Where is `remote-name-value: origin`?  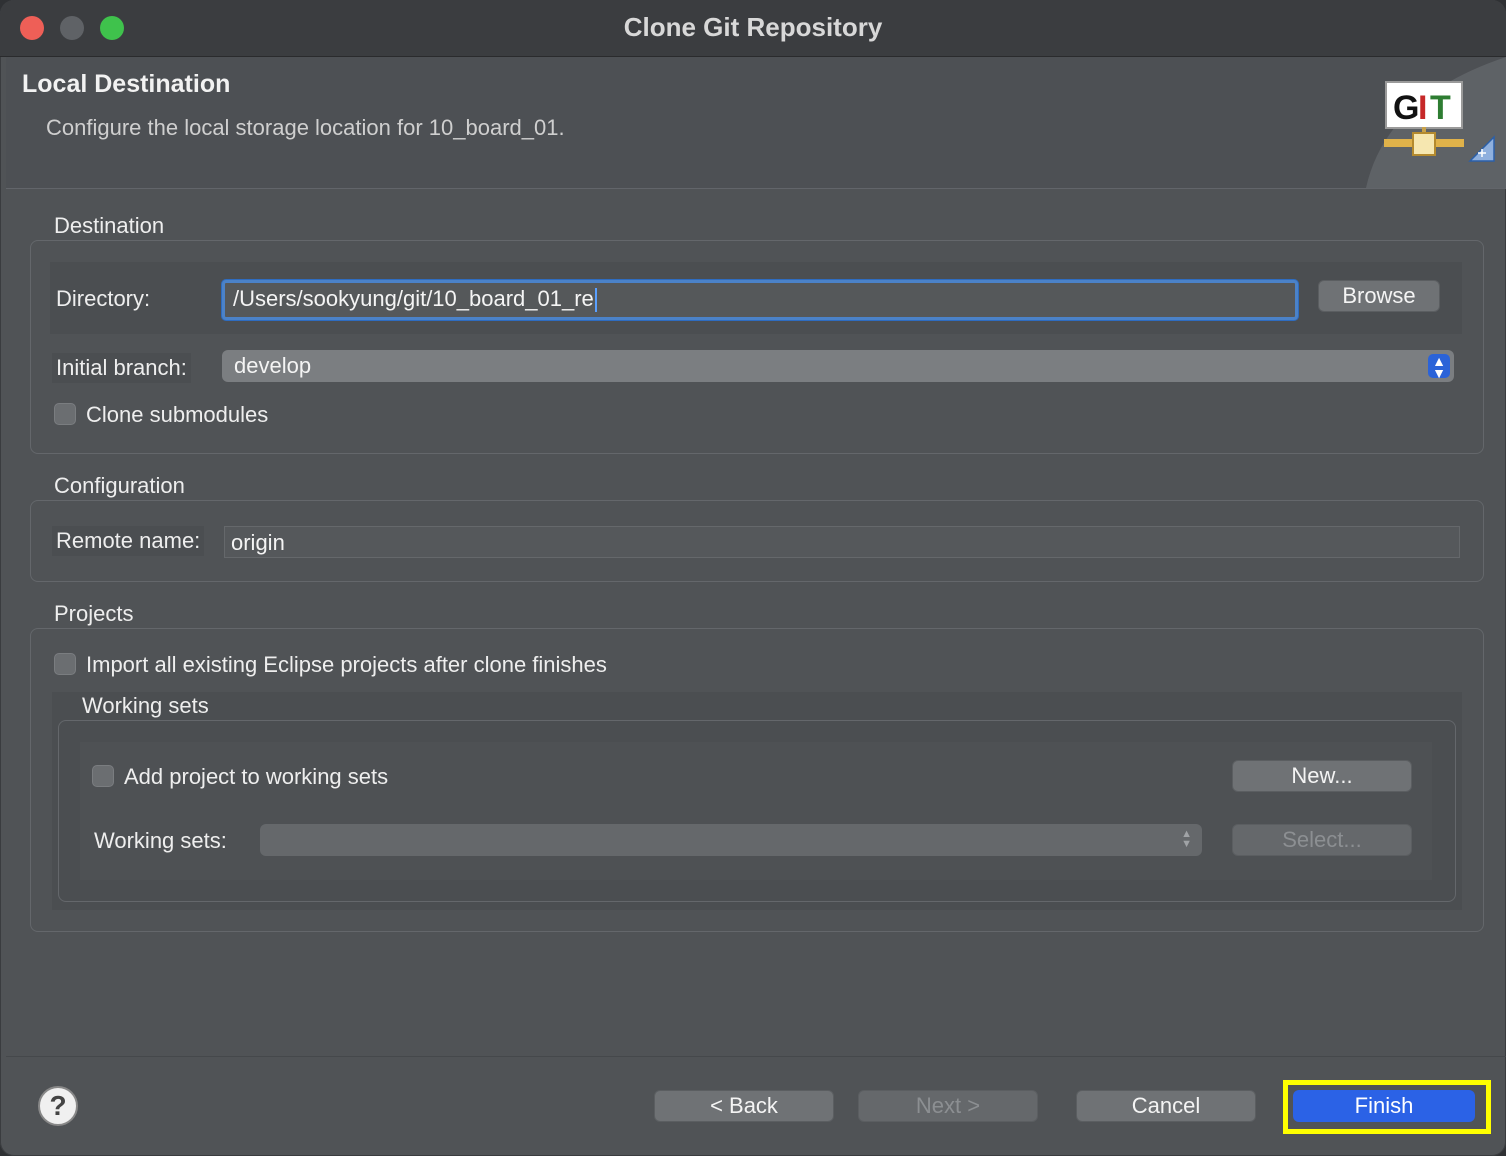
remote-name-value: origin is located at coordinates (258, 542).